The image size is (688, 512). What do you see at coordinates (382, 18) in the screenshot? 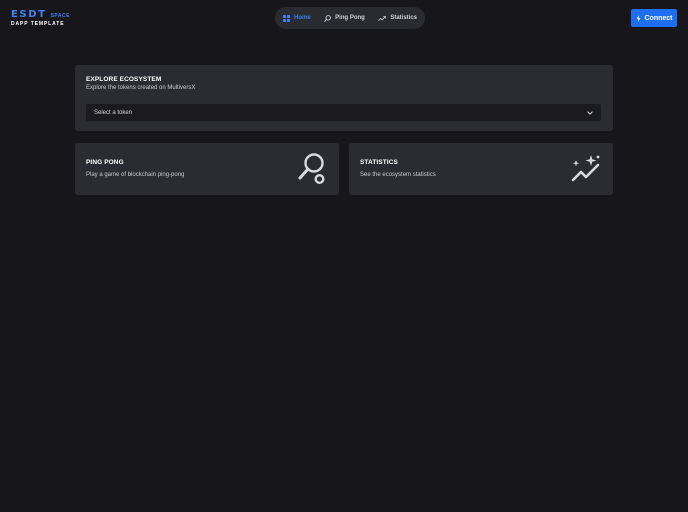
I see `chart-line-icon` at bounding box center [382, 18].